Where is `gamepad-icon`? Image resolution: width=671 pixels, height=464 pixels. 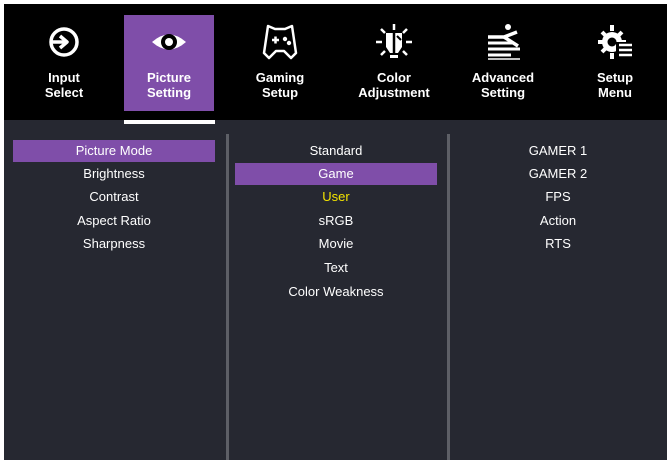
gamepad-icon is located at coordinates (280, 42).